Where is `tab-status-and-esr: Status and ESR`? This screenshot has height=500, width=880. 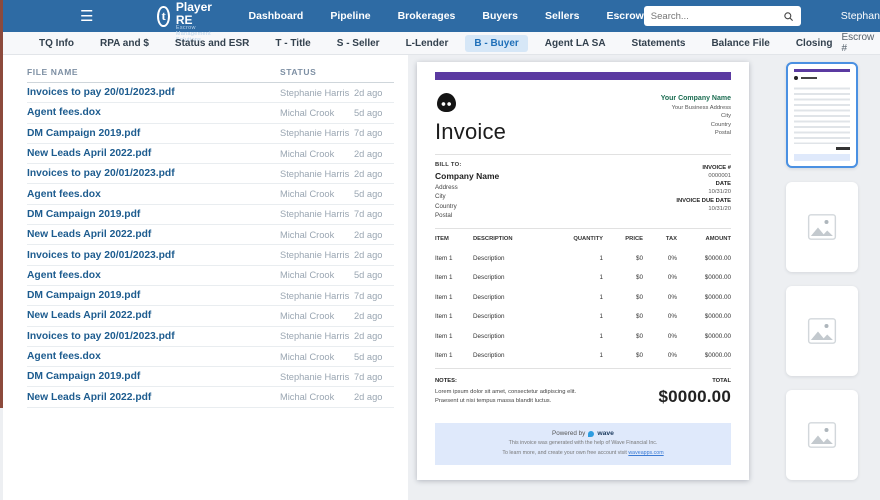 tab-status-and-esr: Status and ESR is located at coordinates (212, 43).